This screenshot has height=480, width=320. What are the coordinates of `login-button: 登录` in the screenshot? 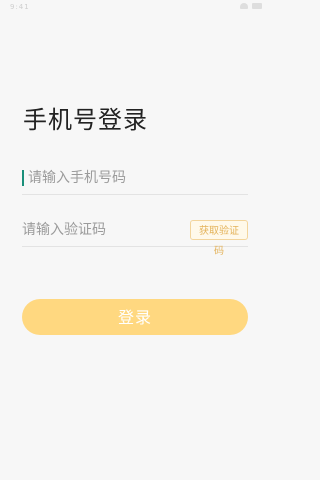 It's located at (135, 317).